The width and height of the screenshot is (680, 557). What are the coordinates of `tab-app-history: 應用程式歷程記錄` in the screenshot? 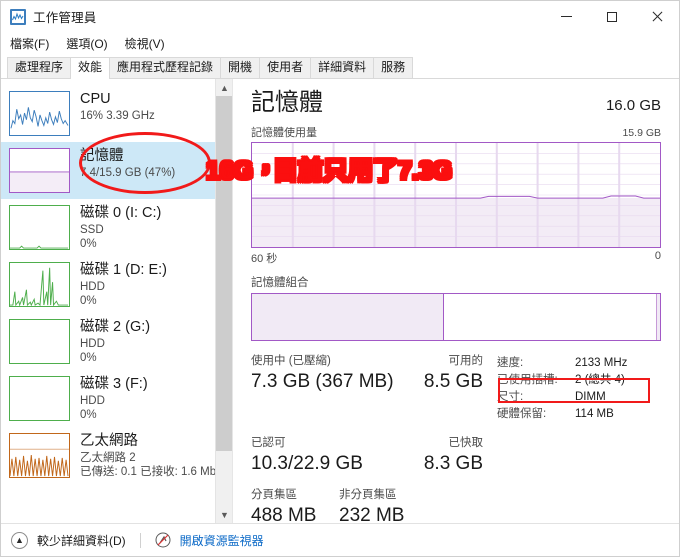 It's located at (165, 67).